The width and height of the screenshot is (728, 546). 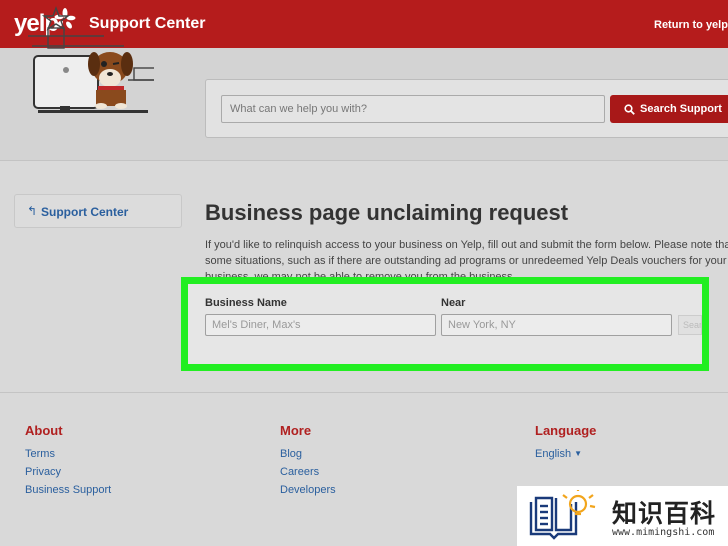 I want to click on footer-about: About Terms Privacy Business Support, so click(x=68, y=461).